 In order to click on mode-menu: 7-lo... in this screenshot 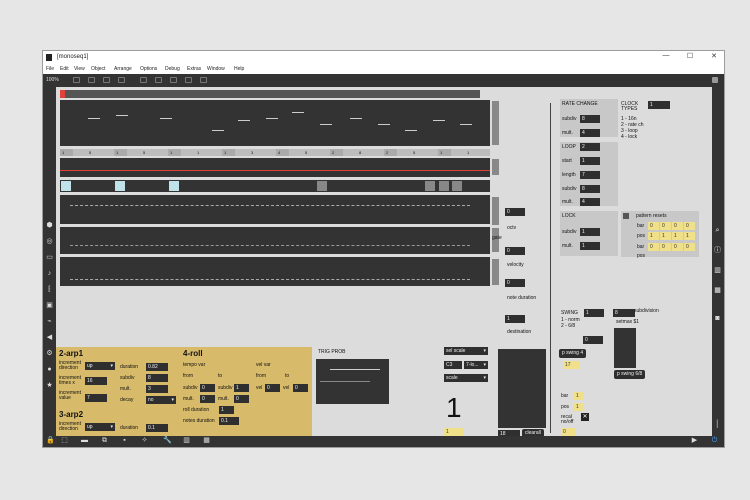, I will do `click(476, 365)`.